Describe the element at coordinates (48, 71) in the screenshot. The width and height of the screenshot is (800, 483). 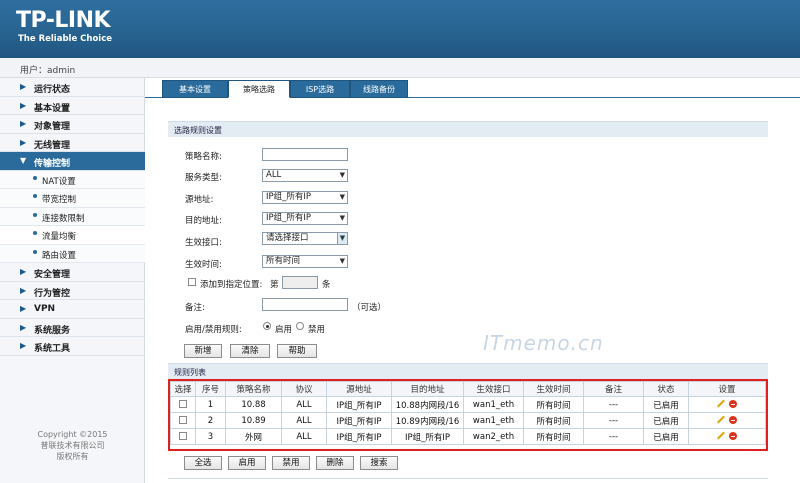
I see `user-label: 用户：admin` at that location.